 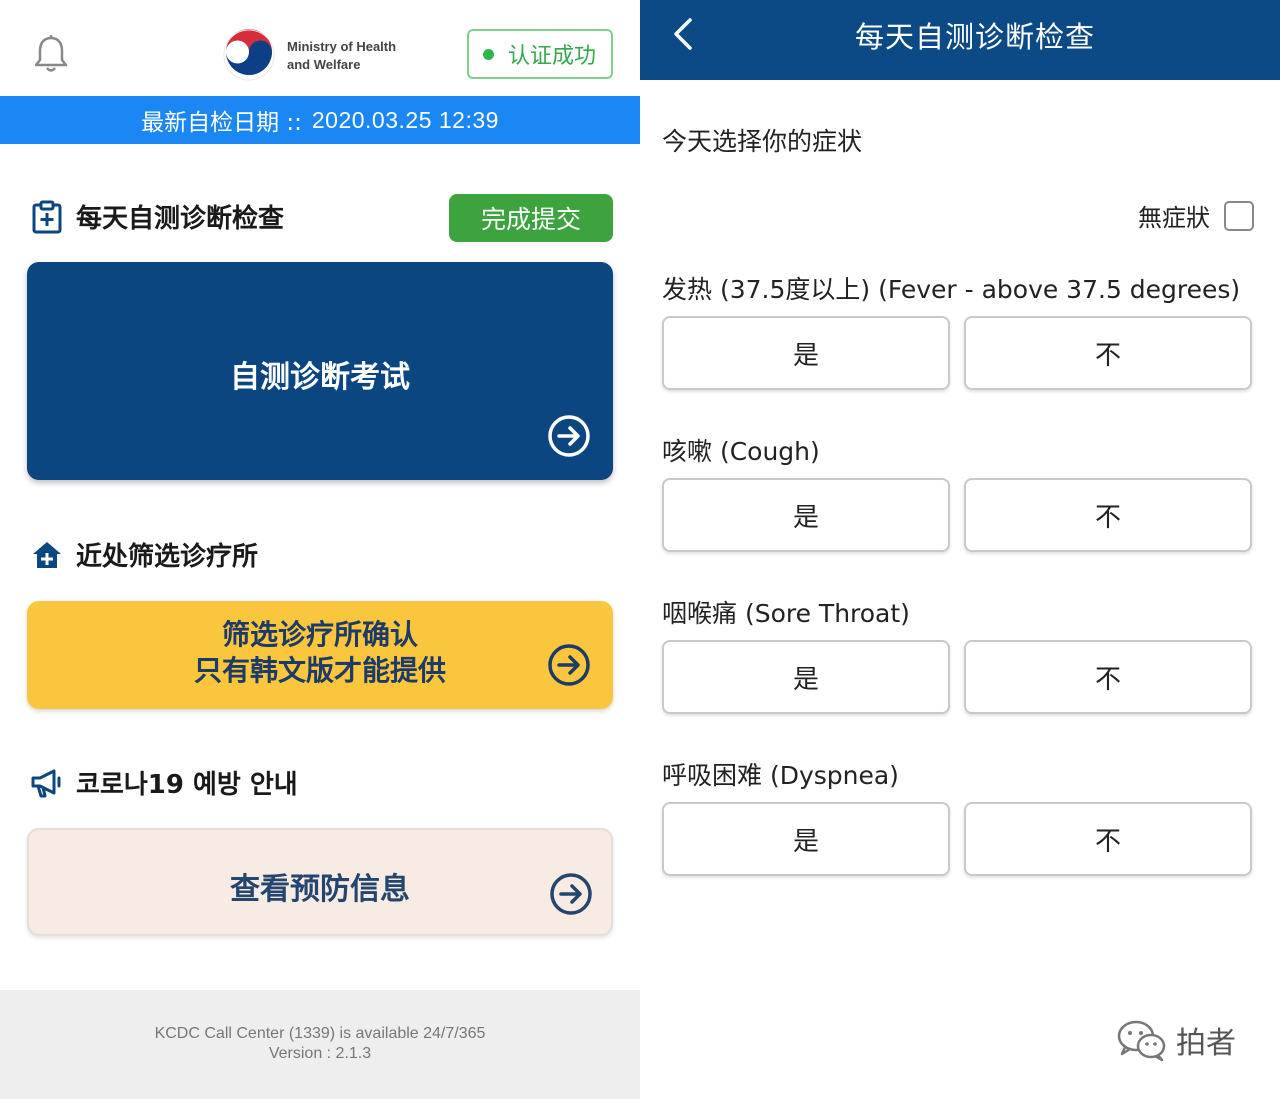 I want to click on latest-check-label: 最新自检日期 ::, so click(x=221, y=123).